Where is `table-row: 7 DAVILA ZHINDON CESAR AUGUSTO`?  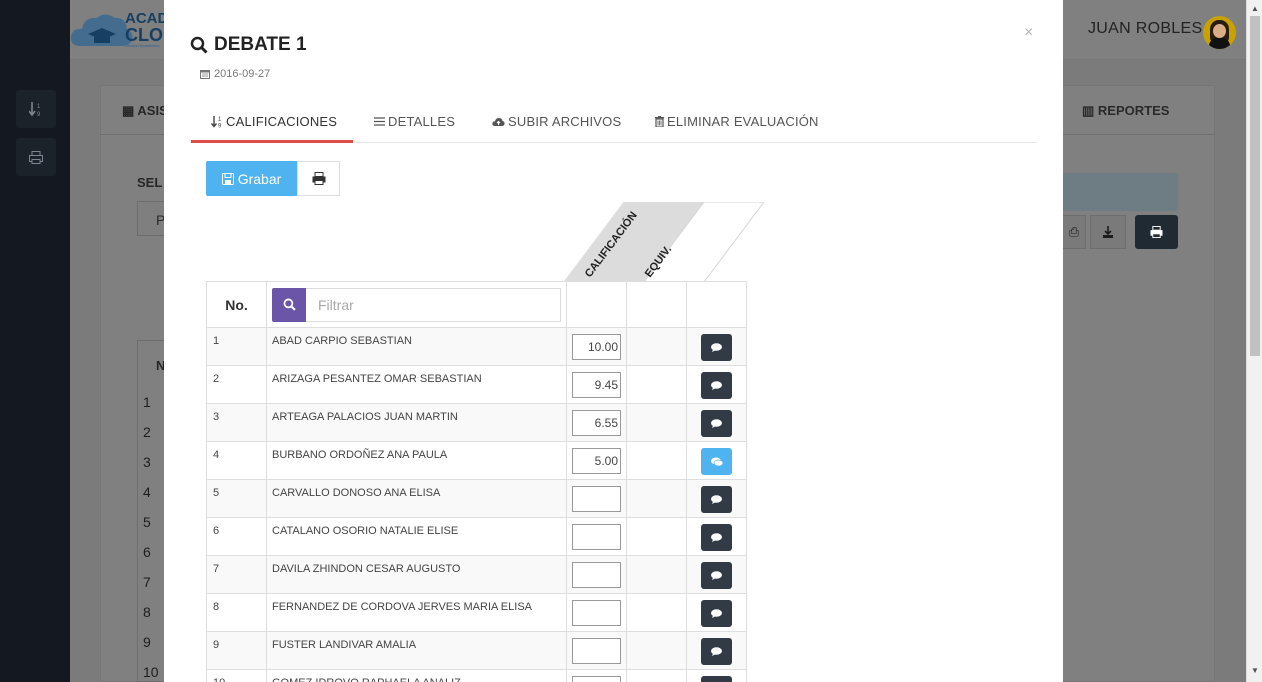
table-row: 7 DAVILA ZHINDON CESAR AUGUSTO is located at coordinates (476, 574).